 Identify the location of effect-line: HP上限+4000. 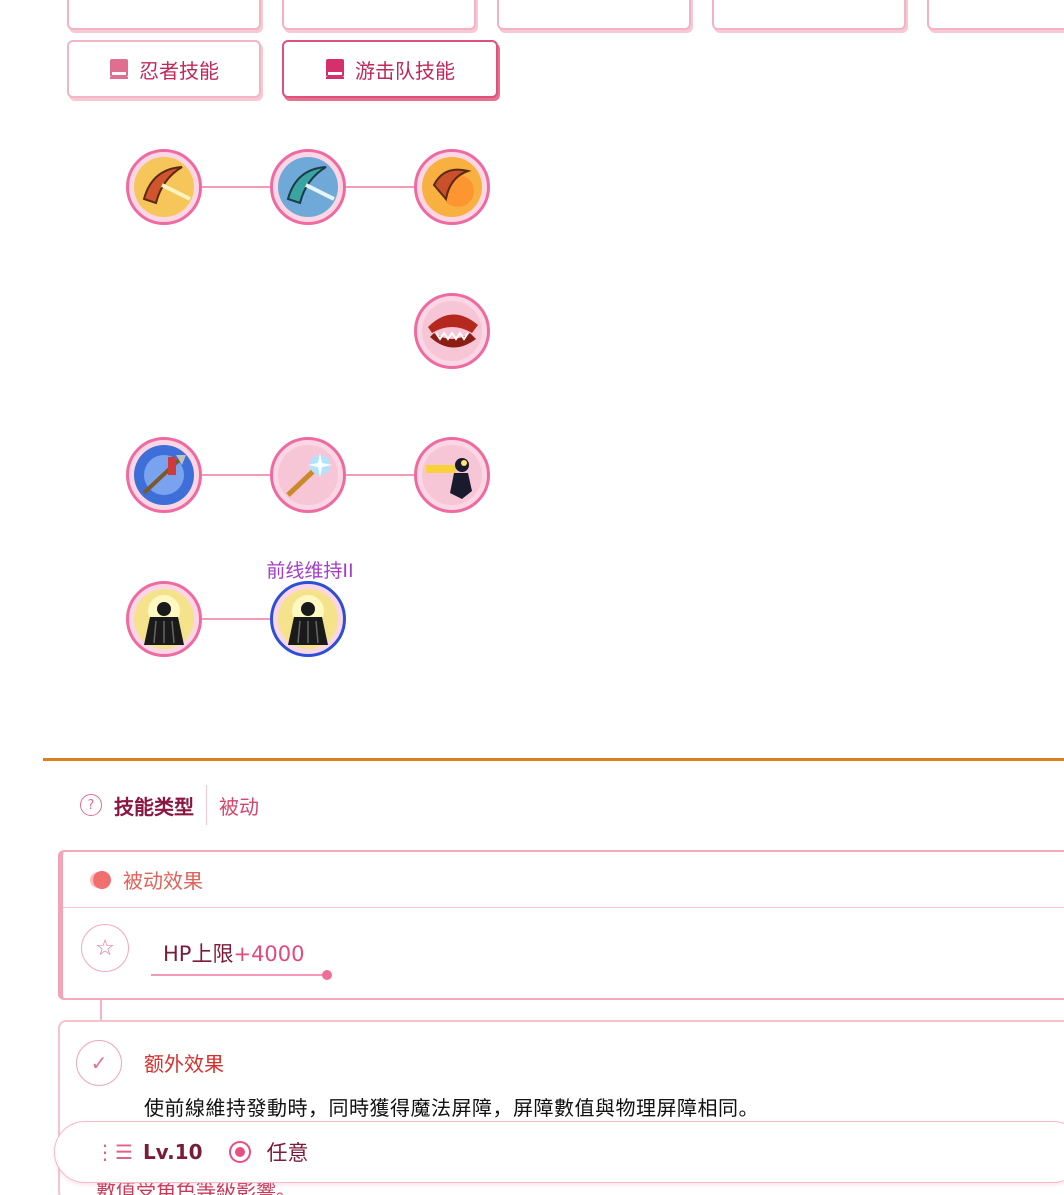
(234, 953).